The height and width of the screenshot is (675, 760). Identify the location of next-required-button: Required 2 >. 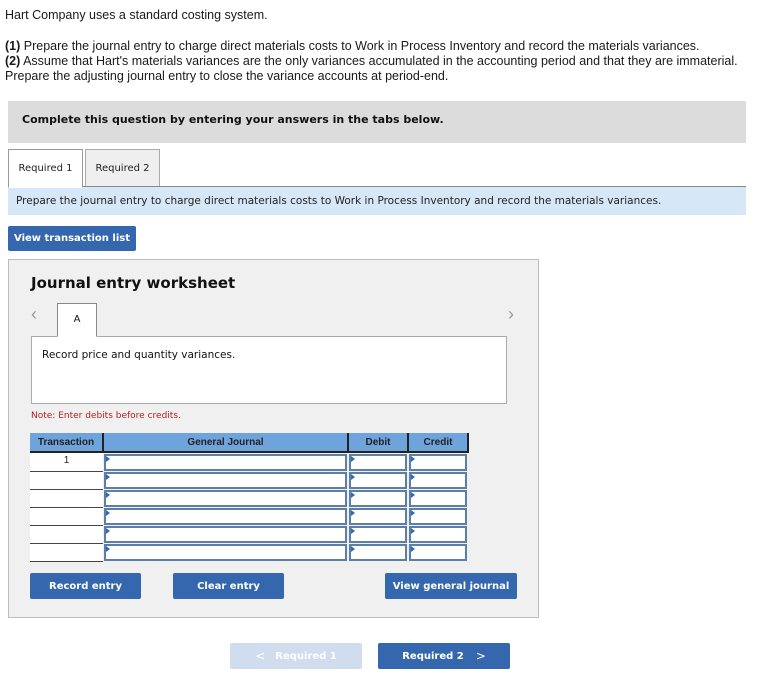
(444, 656).